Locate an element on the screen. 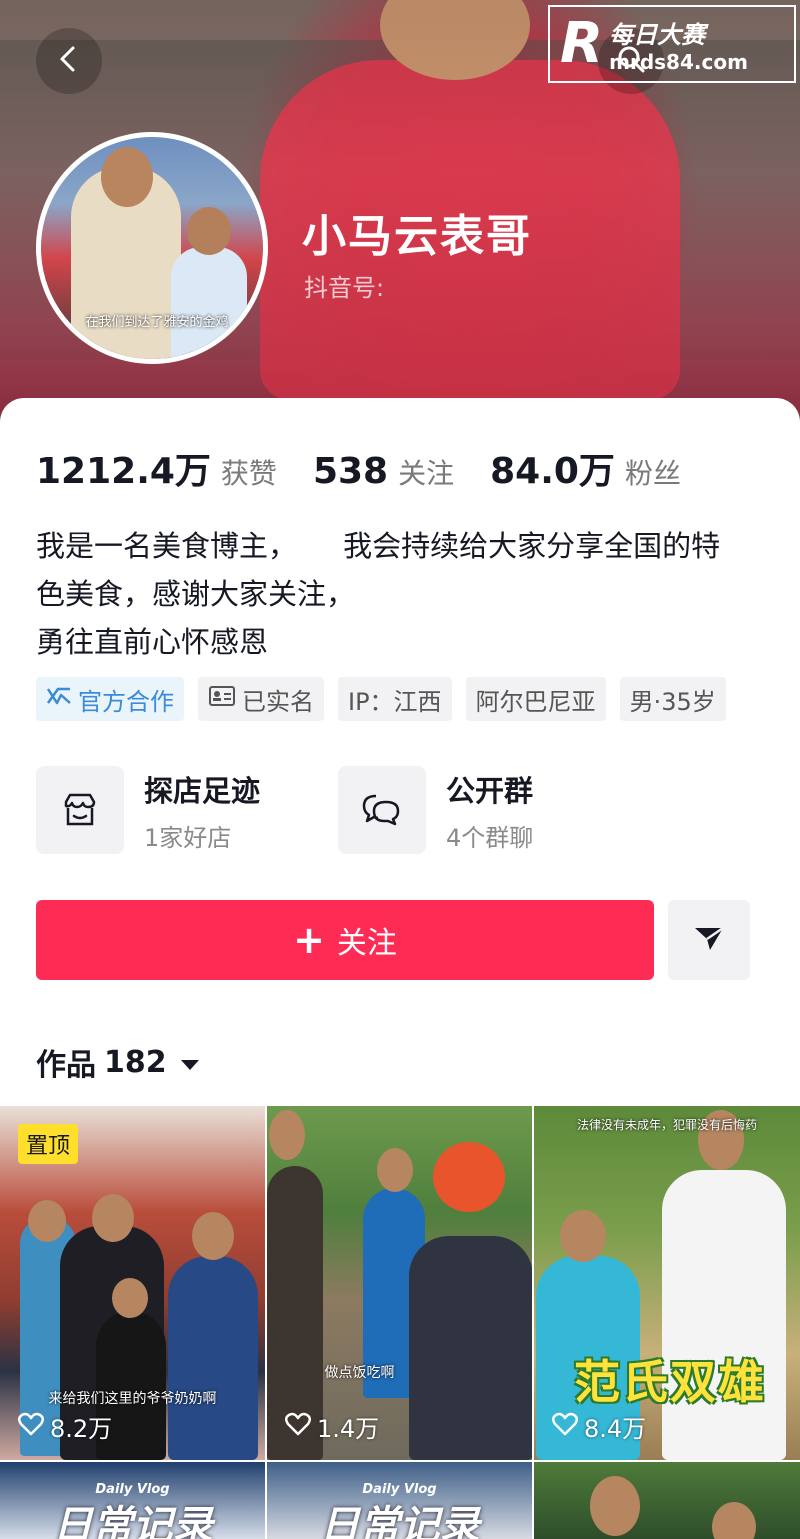 This screenshot has height=1539, width=800. bio-line: 我是一名美食博主， 我会持续给大家分享全国的特 is located at coordinates (378, 546).